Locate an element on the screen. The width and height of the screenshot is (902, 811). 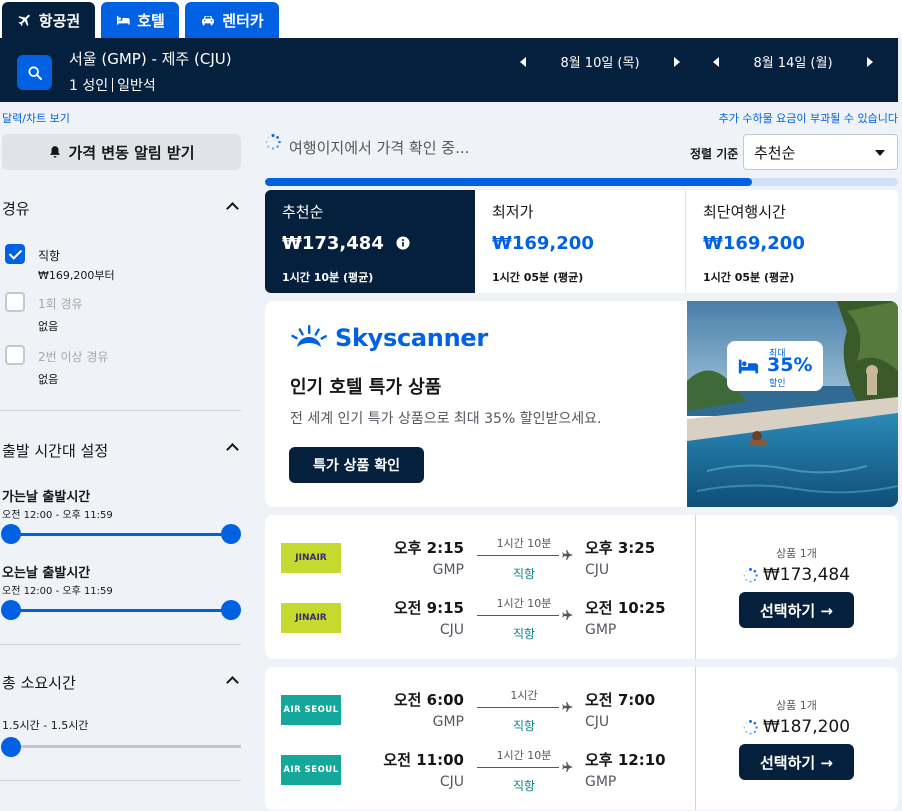
times-title: 출발 시간대 설정 is located at coordinates (55, 451).